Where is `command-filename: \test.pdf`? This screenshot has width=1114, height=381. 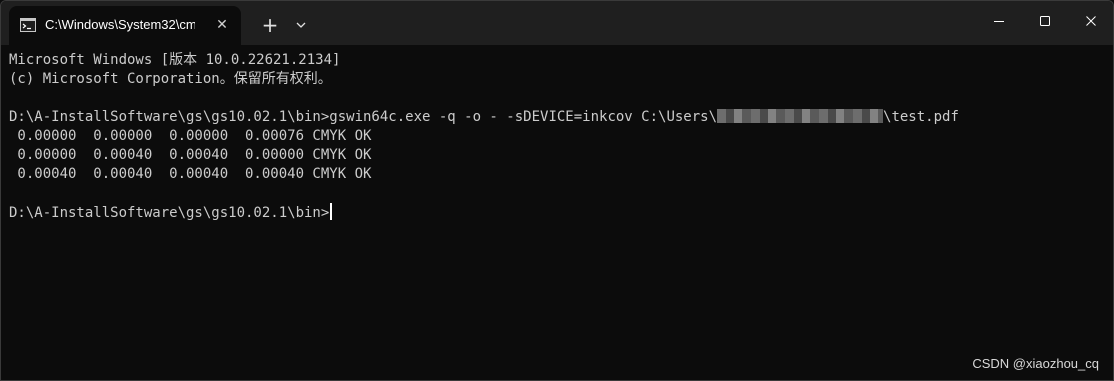 command-filename: \test.pdf is located at coordinates (921, 117).